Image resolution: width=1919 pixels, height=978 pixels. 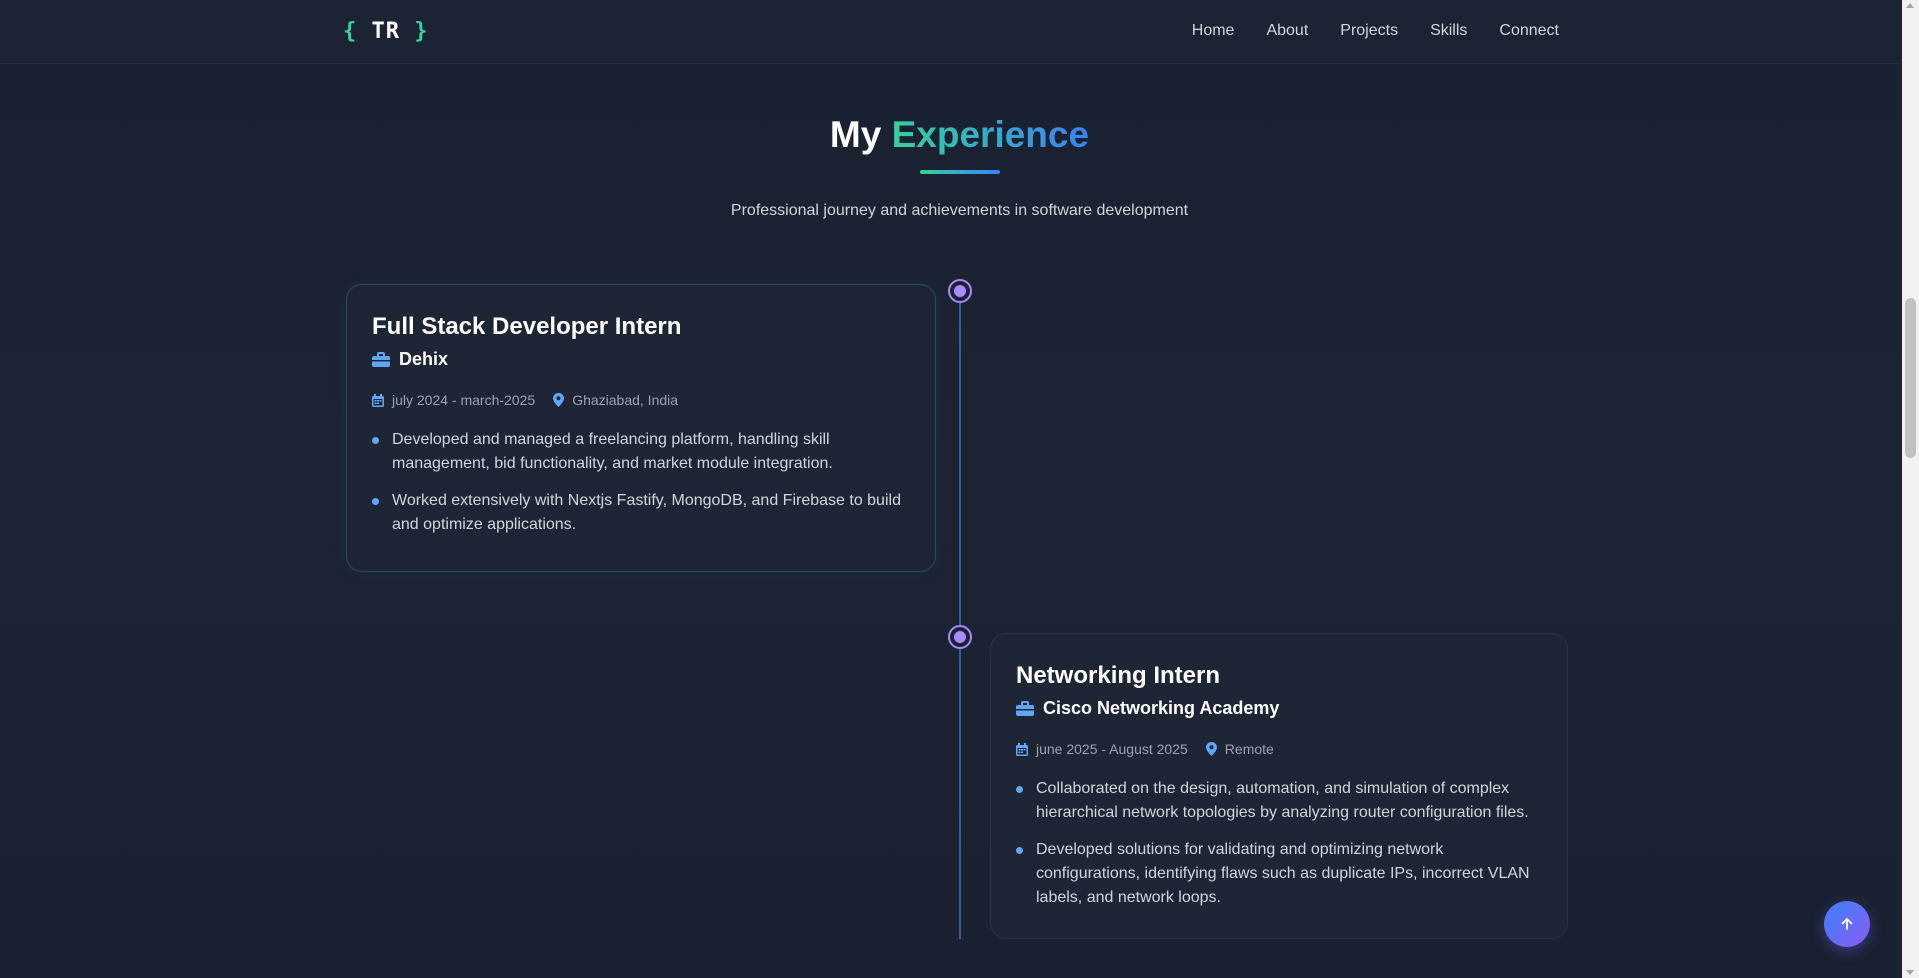 What do you see at coordinates (960, 615) in the screenshot?
I see `timeline-line` at bounding box center [960, 615].